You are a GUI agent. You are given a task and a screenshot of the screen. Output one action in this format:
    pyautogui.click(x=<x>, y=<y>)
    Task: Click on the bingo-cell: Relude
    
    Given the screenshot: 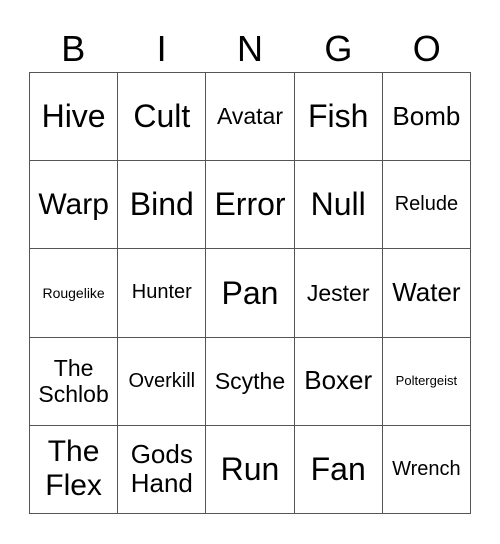 What is the action you would take?
    pyautogui.click(x=426, y=205)
    